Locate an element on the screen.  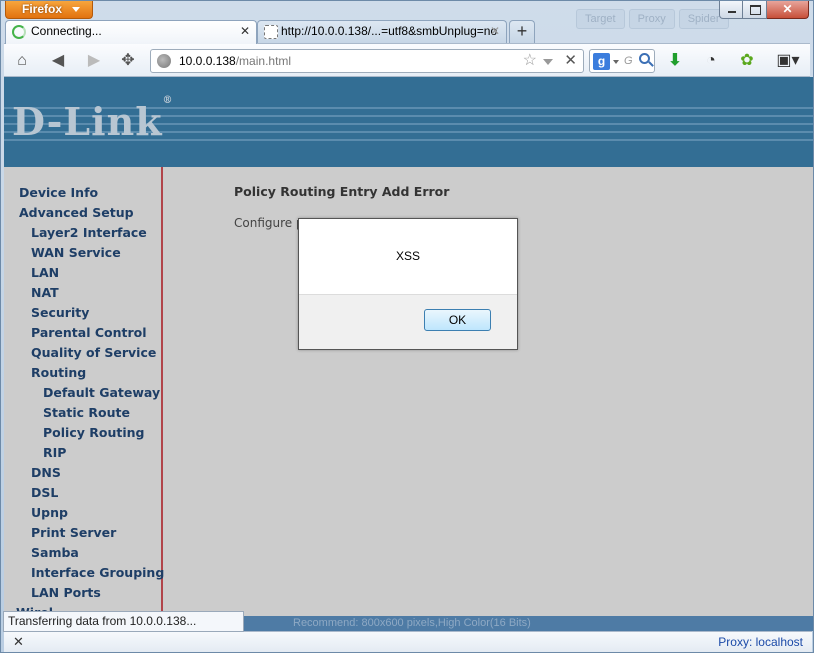
menu-item-print-server: Print Server is located at coordinates (73, 532).